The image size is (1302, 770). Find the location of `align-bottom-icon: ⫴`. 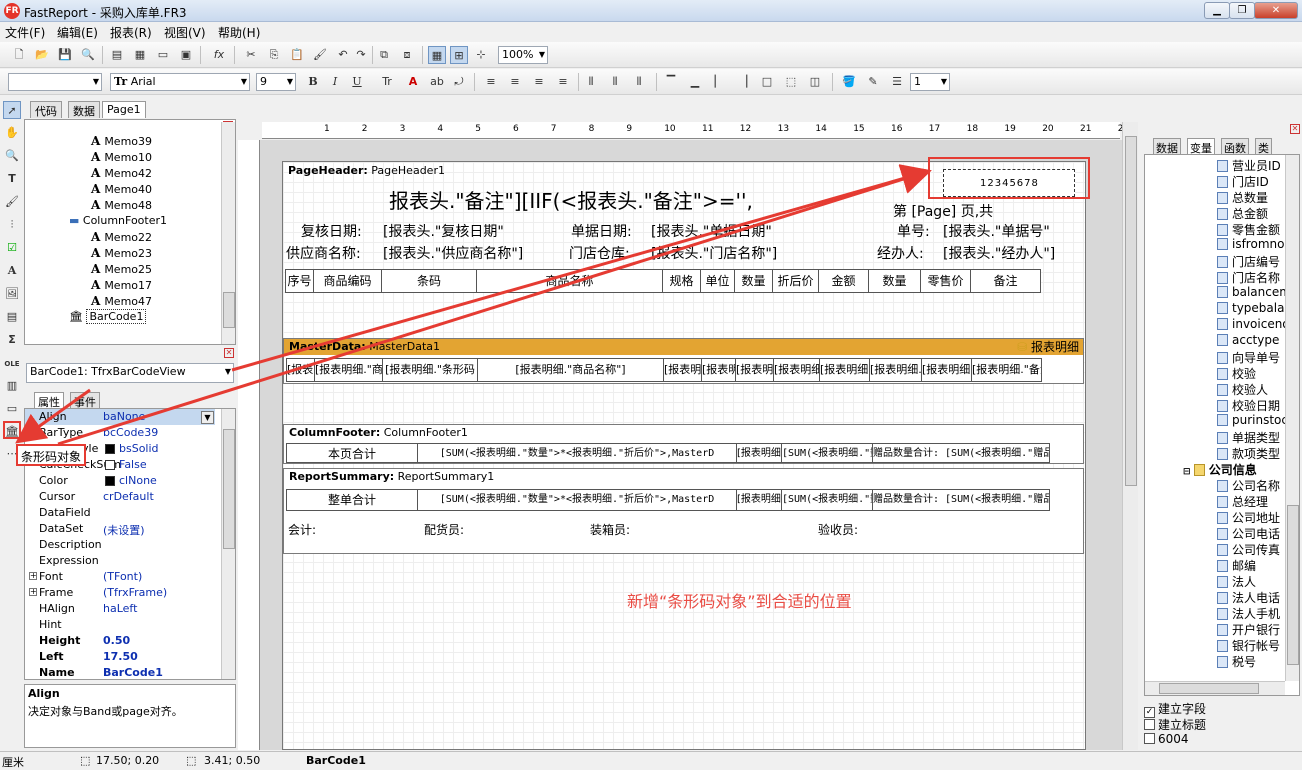

align-bottom-icon: ⫴ is located at coordinates (639, 82).